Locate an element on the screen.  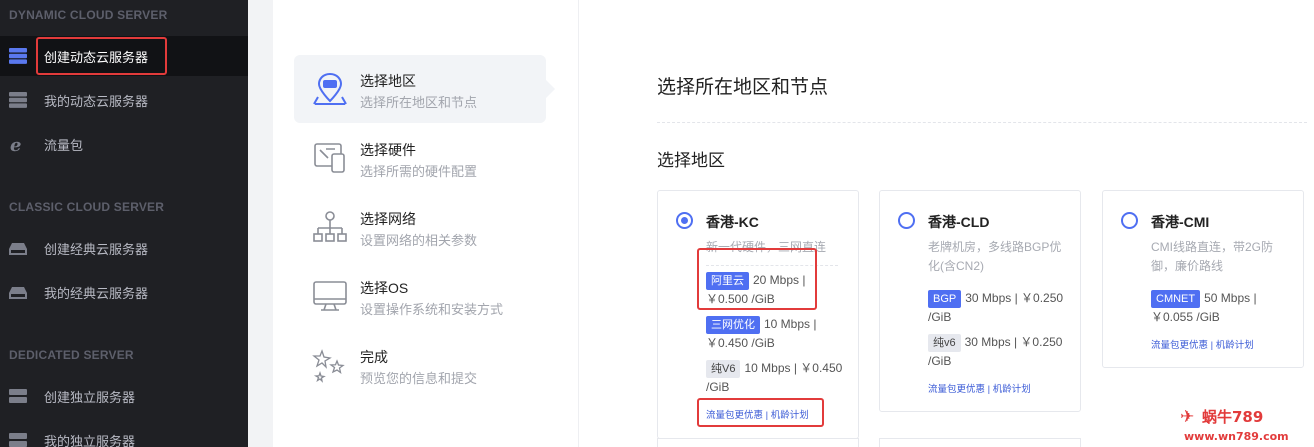
line-tag: CMNET is located at coordinates (1176, 299).